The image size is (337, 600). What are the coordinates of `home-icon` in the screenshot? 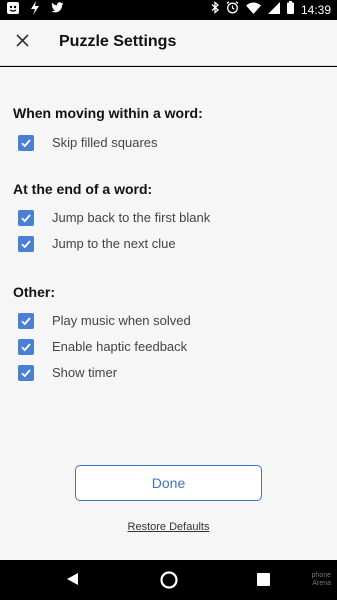 It's located at (169, 580).